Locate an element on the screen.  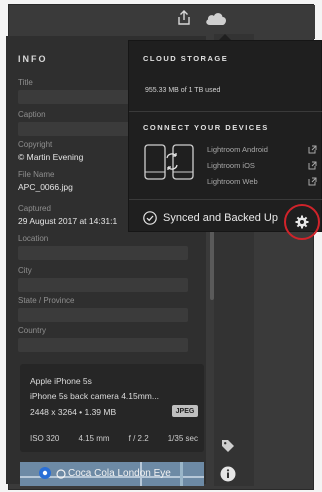
devices-sync-icon is located at coordinates (169, 162).